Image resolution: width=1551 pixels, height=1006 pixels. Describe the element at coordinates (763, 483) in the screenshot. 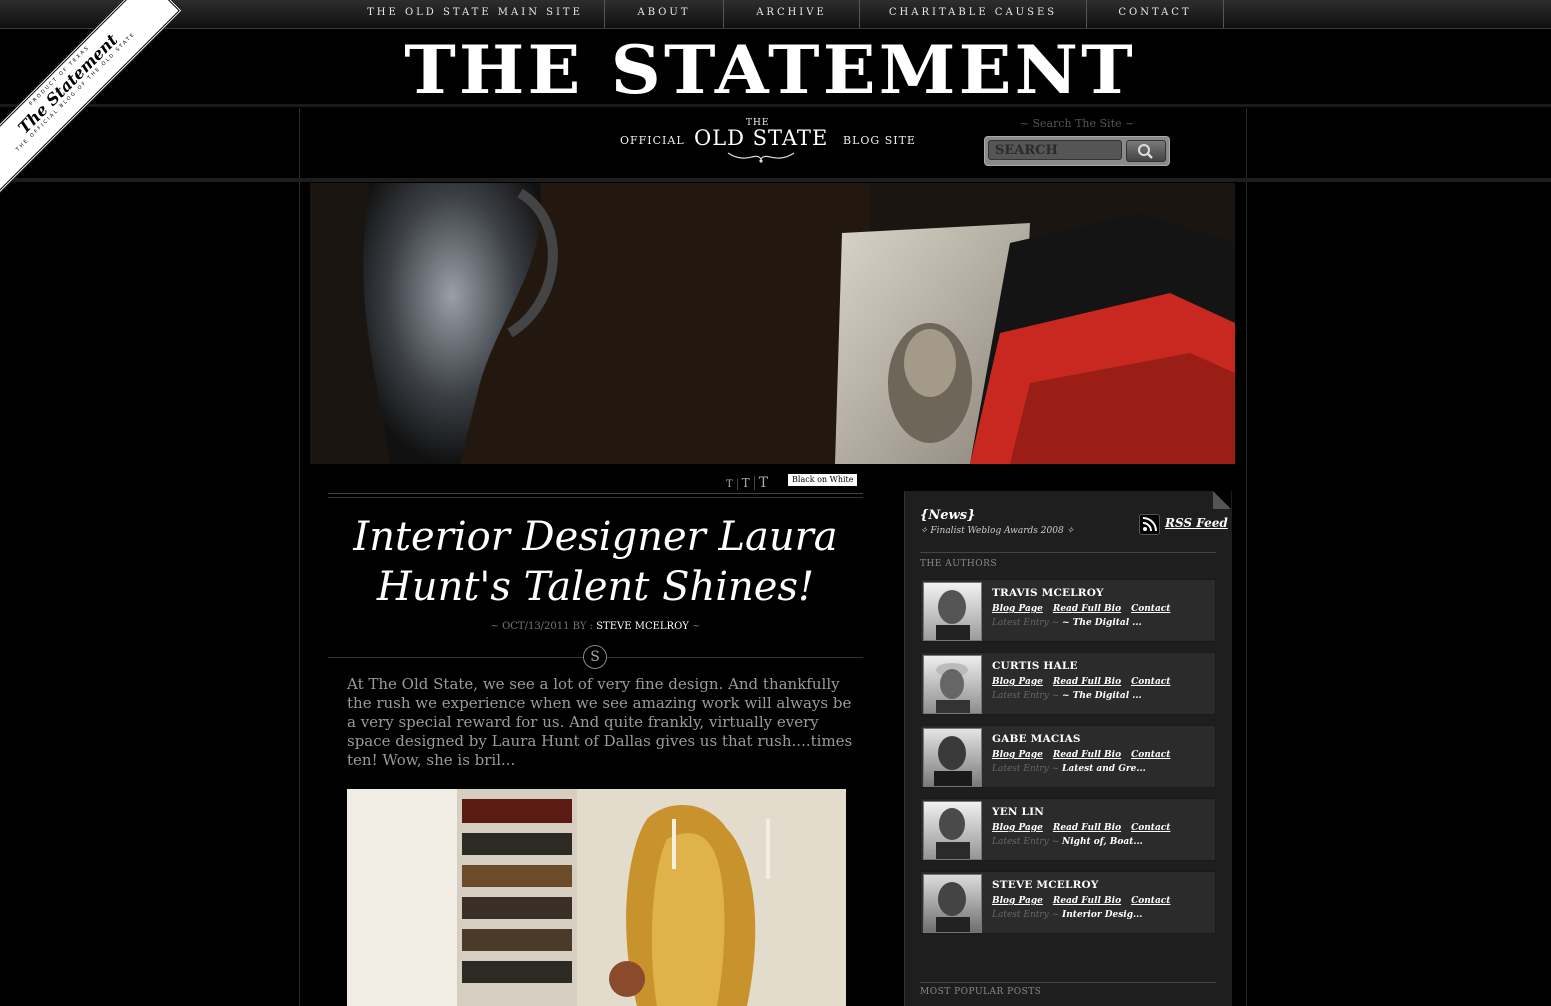

I see `text-size-large-button: T` at that location.